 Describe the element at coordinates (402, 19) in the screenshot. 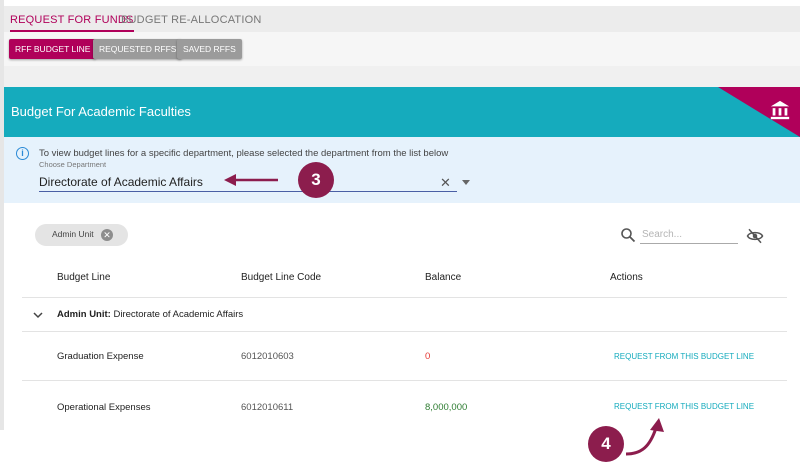

I see `top-tab-bar: REQUEST FOR FUNDS BUDGET RE-ALLOCATION` at that location.